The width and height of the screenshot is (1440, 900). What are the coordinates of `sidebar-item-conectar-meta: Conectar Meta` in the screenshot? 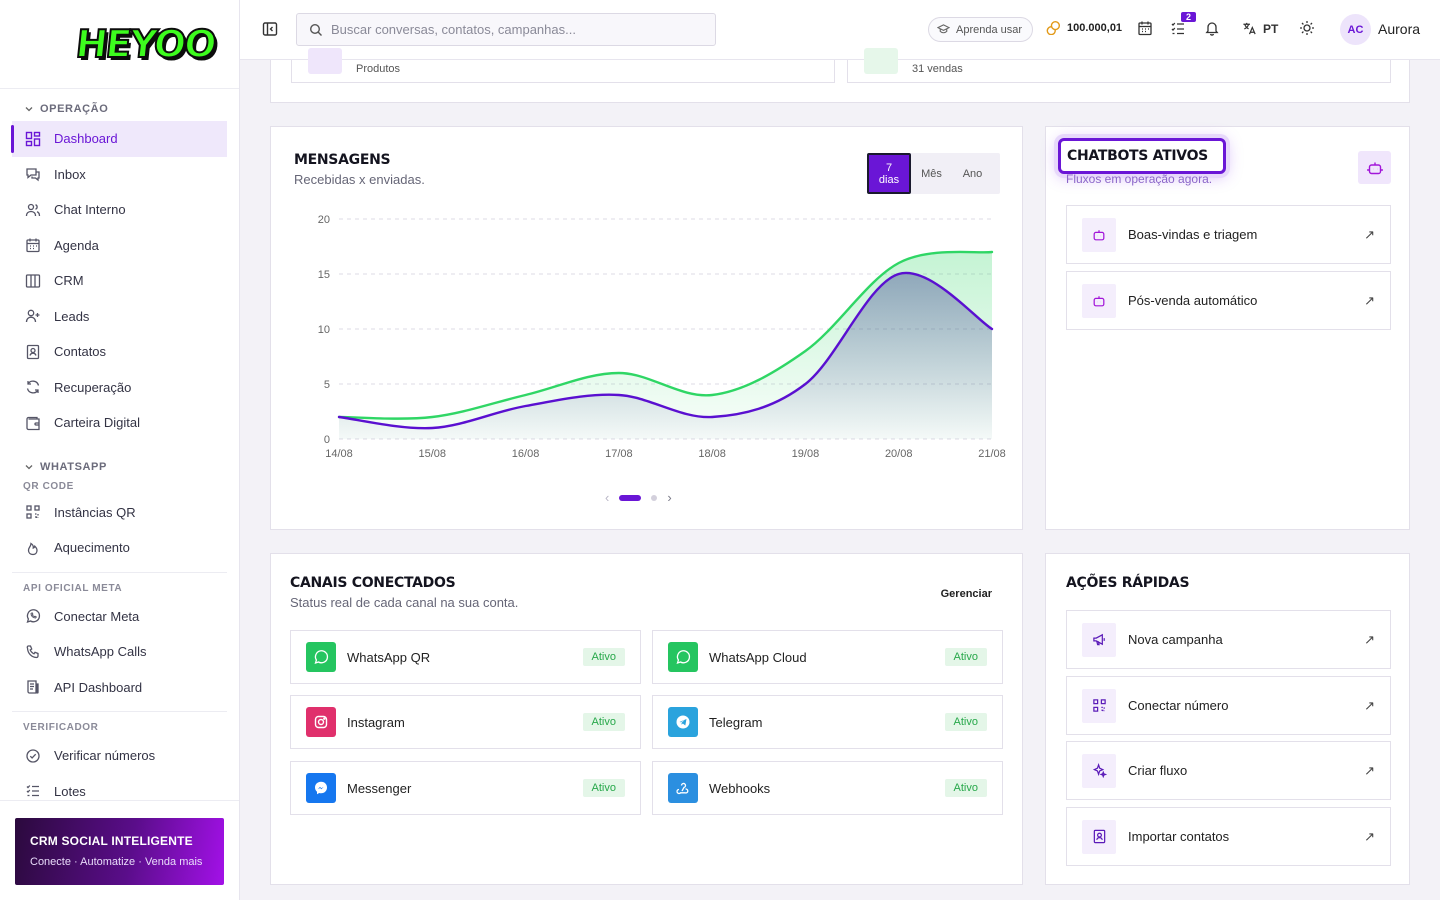 It's located at (119, 617).